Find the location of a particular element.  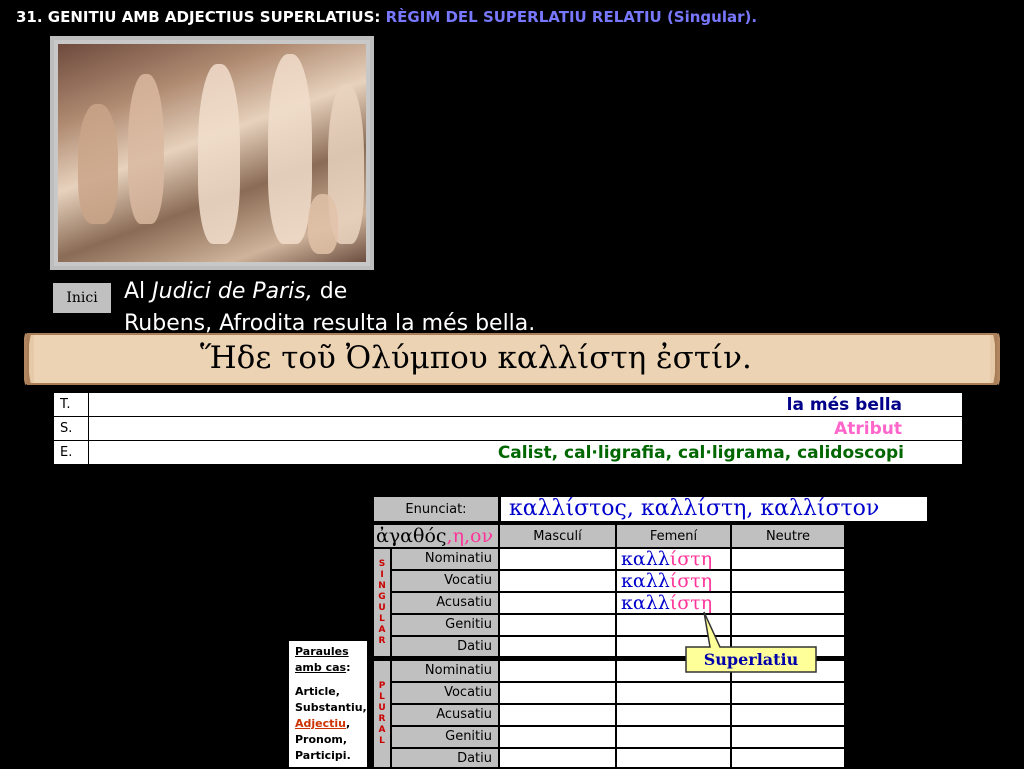

cell-fem-dat-pl is located at coordinates (673, 758).